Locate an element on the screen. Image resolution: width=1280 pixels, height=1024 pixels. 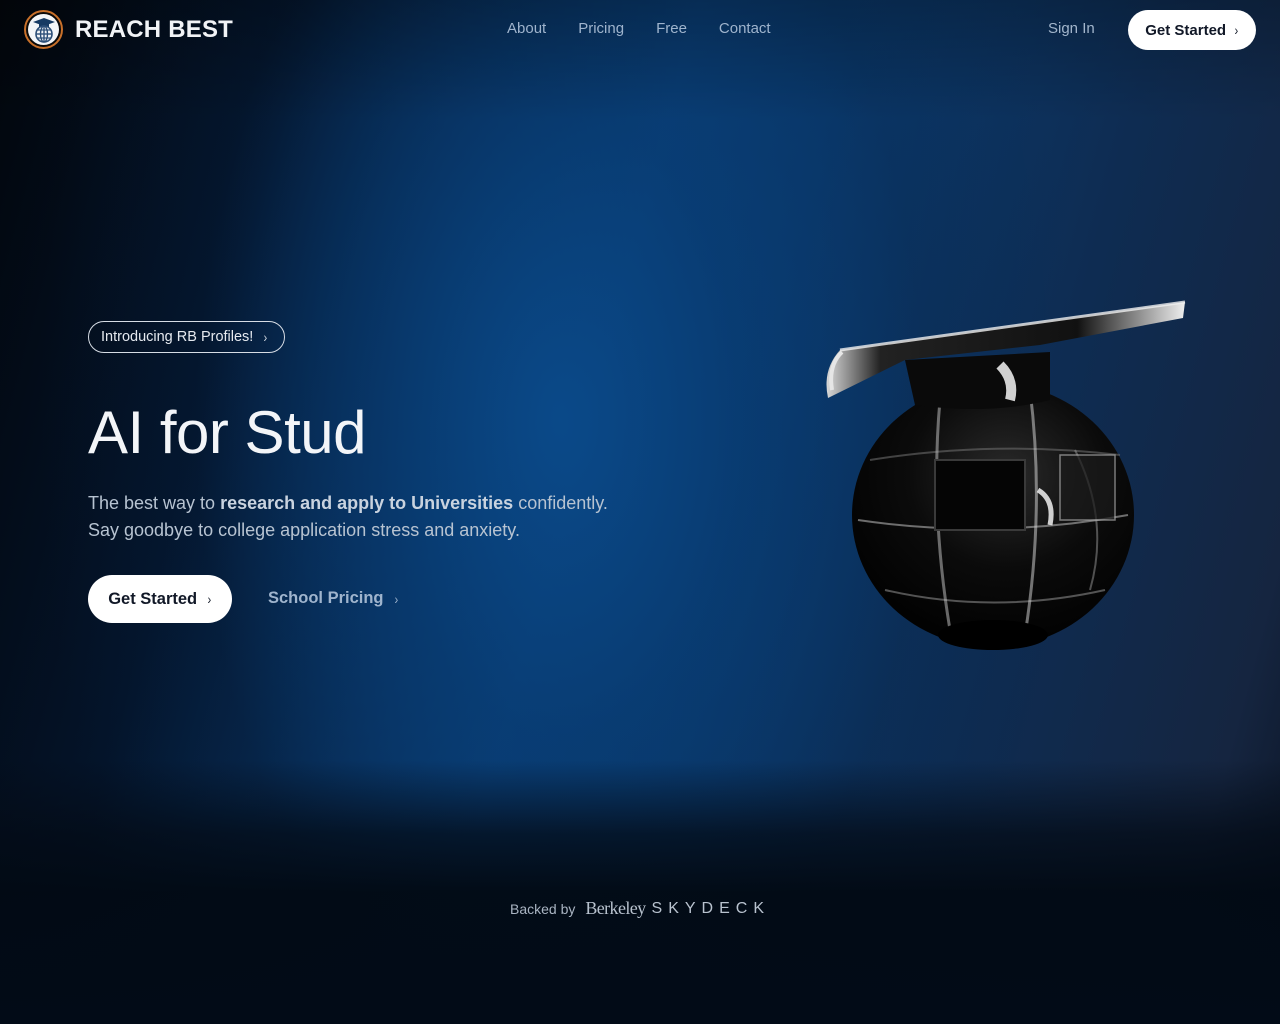
header-get-started-button: Get Started › is located at coordinates (1192, 30).